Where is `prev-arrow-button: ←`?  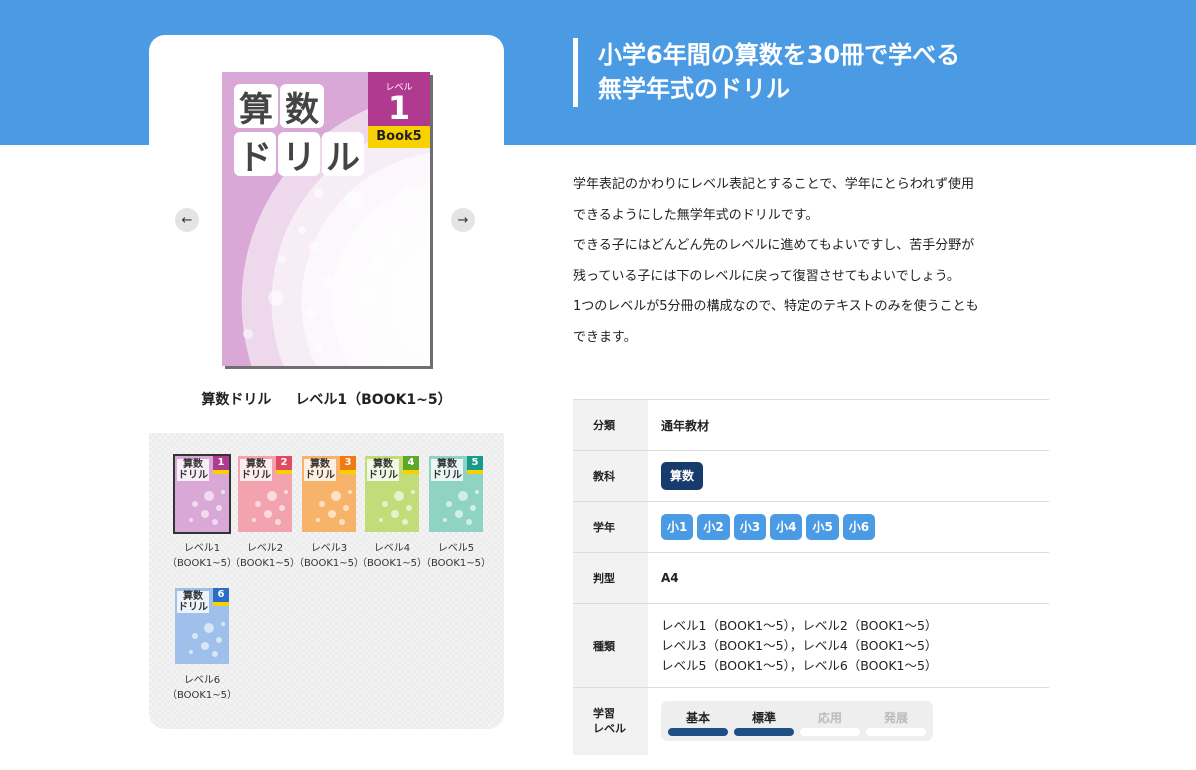 prev-arrow-button: ← is located at coordinates (187, 220).